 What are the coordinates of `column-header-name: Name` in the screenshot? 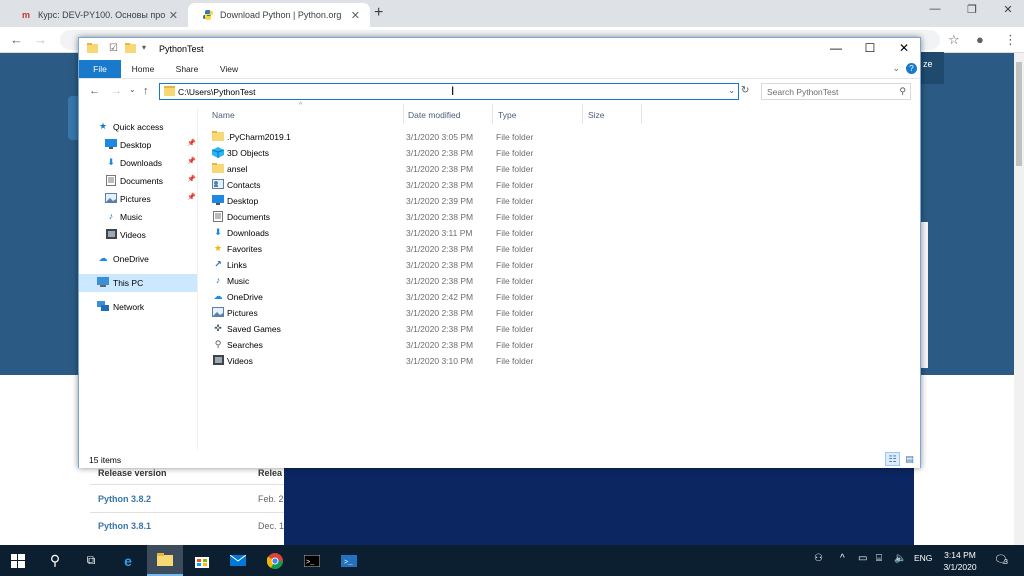 It's located at (223, 115).